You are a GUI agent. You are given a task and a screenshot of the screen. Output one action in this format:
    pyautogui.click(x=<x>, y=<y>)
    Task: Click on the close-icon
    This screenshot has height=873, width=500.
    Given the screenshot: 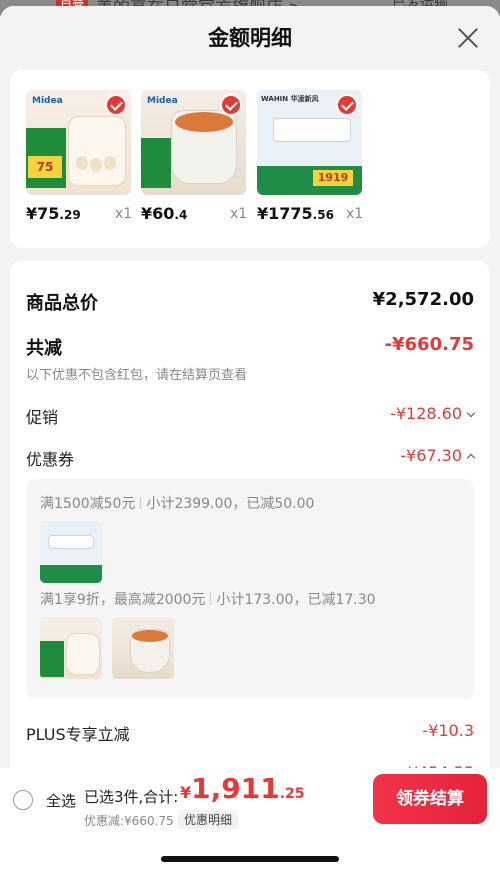 What is the action you would take?
    pyautogui.click(x=468, y=38)
    